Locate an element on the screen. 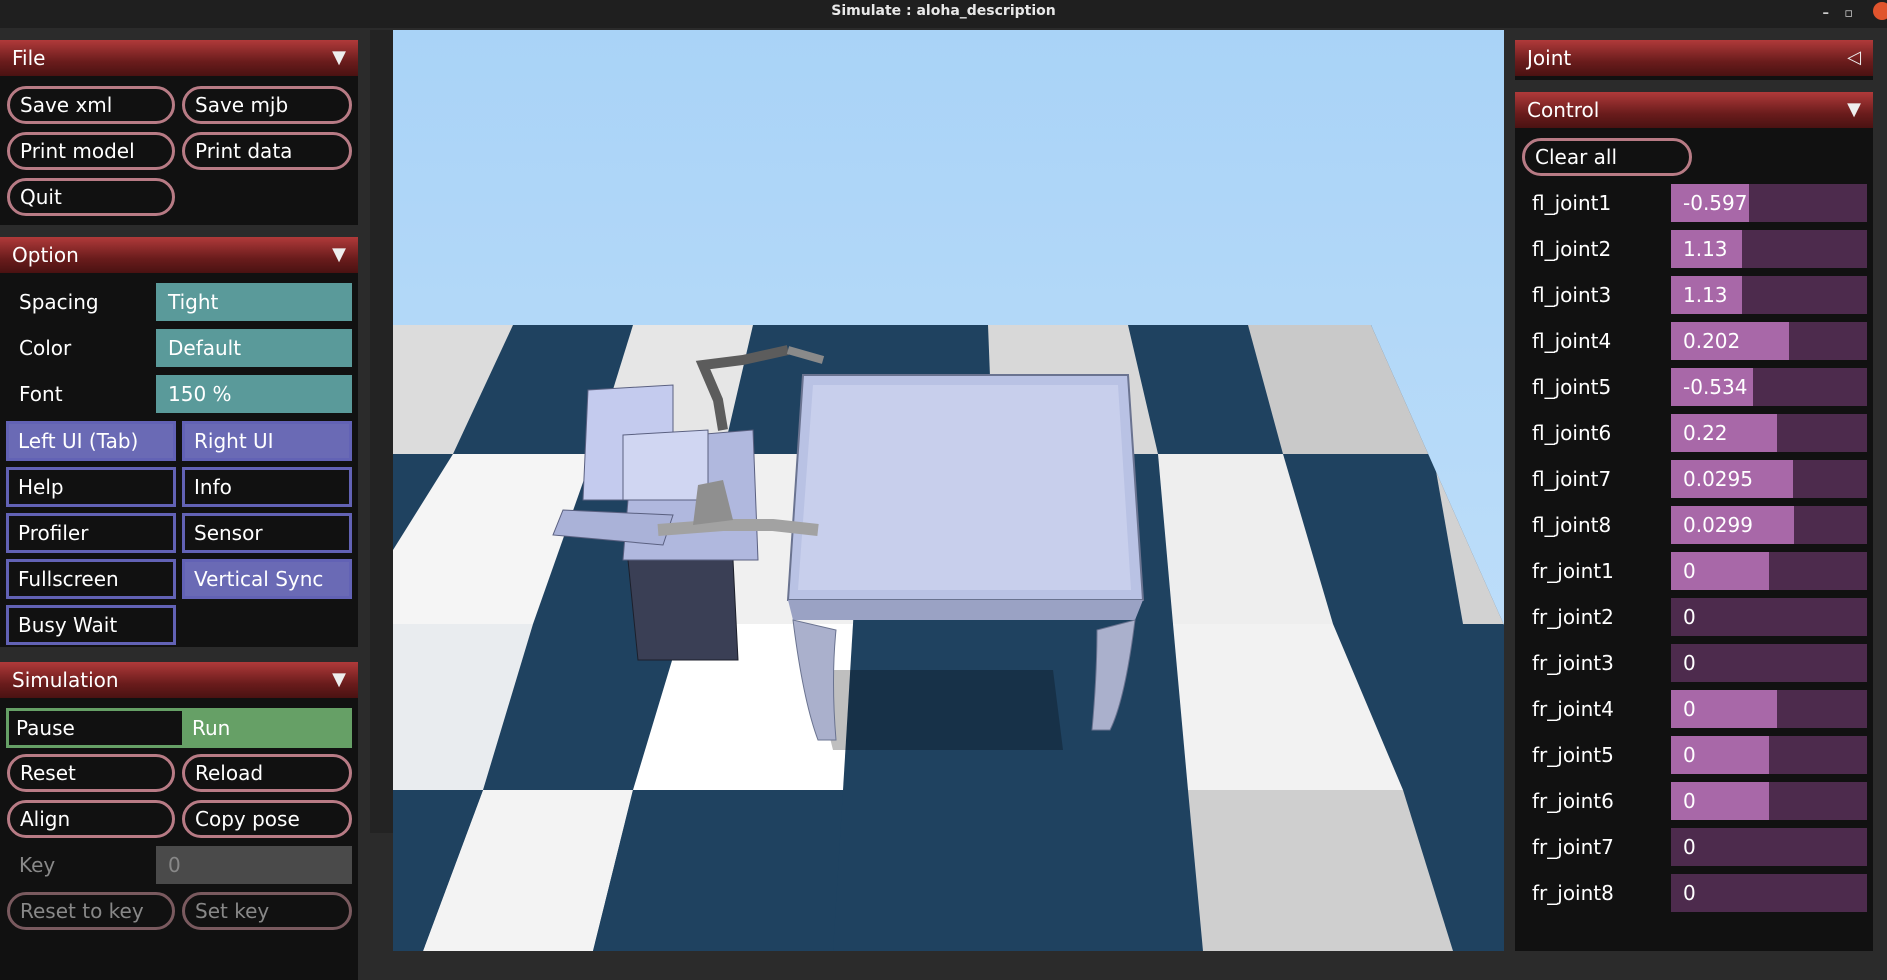  joint-slider-fl_joint5: -0.534 is located at coordinates (1769, 387).